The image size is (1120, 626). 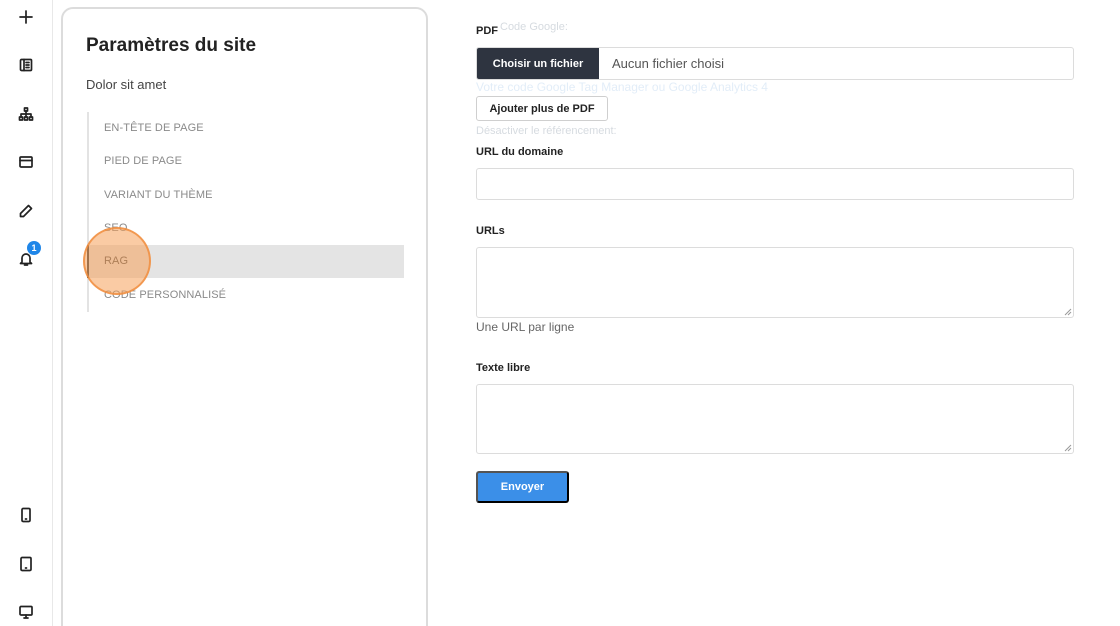 What do you see at coordinates (538, 63) in the screenshot?
I see `choose-file-button: Choisir un fichier` at bounding box center [538, 63].